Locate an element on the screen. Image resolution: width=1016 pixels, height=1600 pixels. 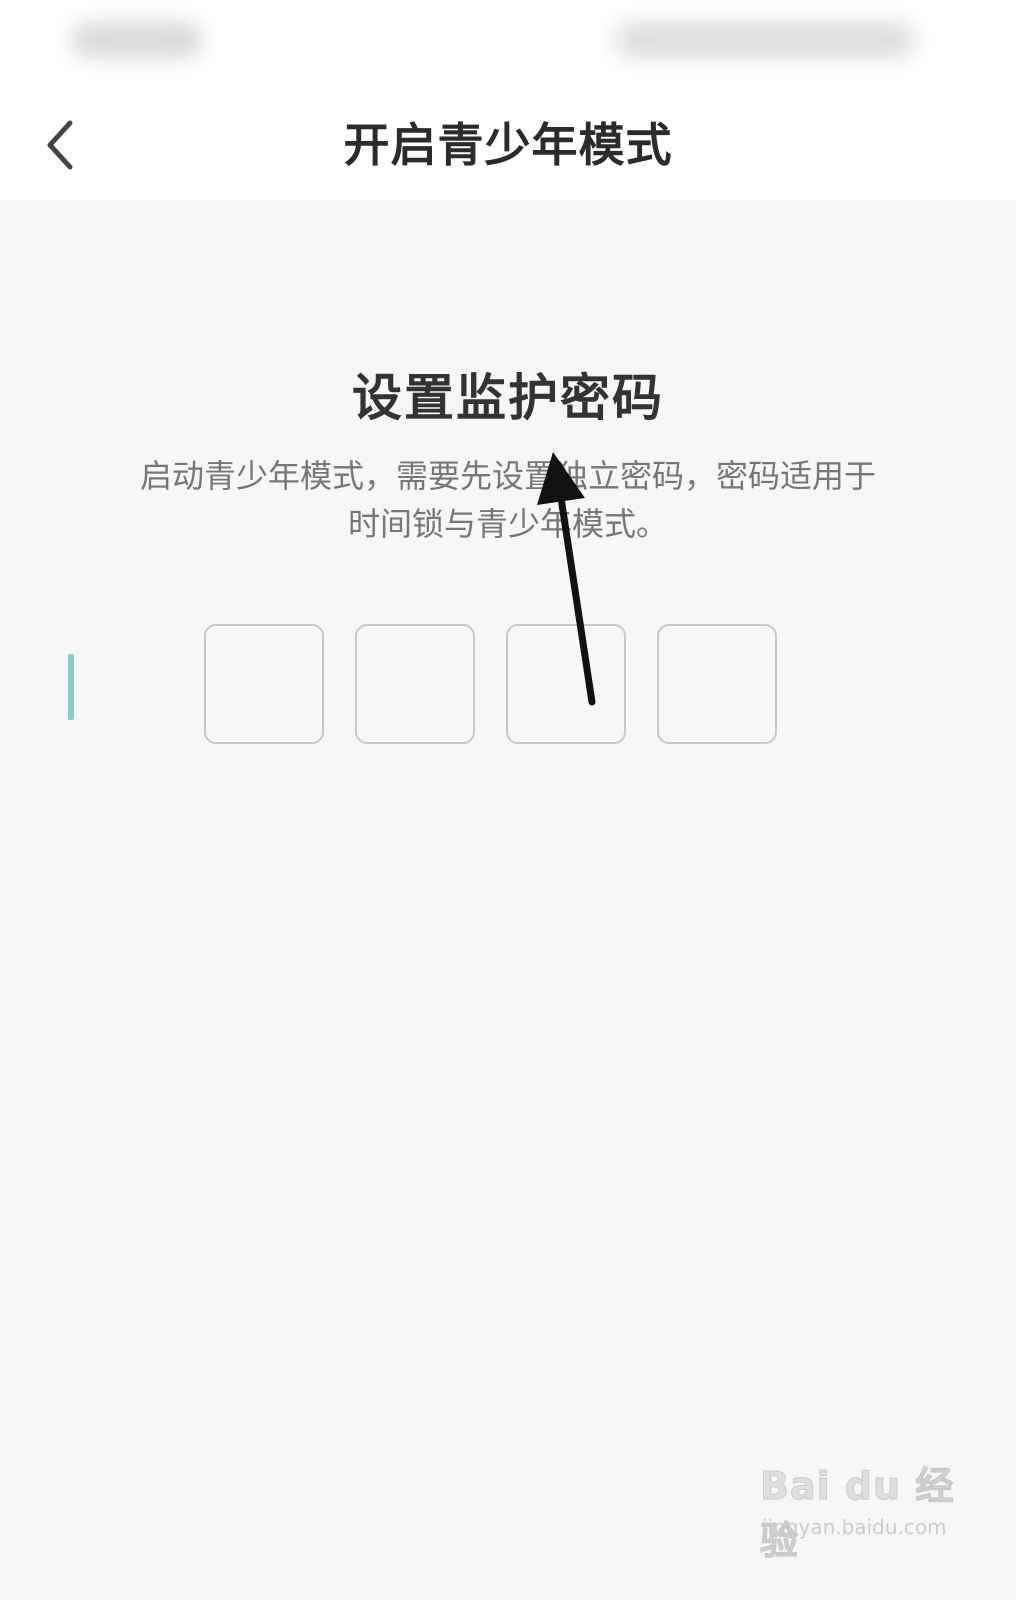
chevron-left-icon is located at coordinates (60, 145).